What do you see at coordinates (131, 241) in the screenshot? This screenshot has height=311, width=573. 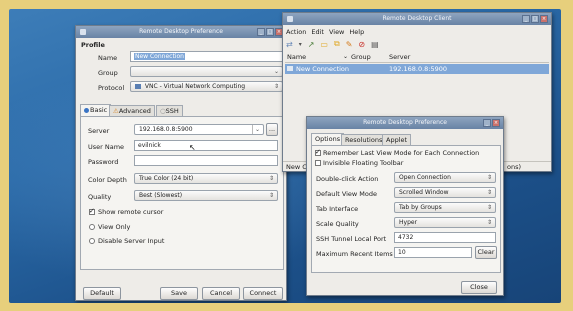 I see `disable-input-label: Disable Server Input` at bounding box center [131, 241].